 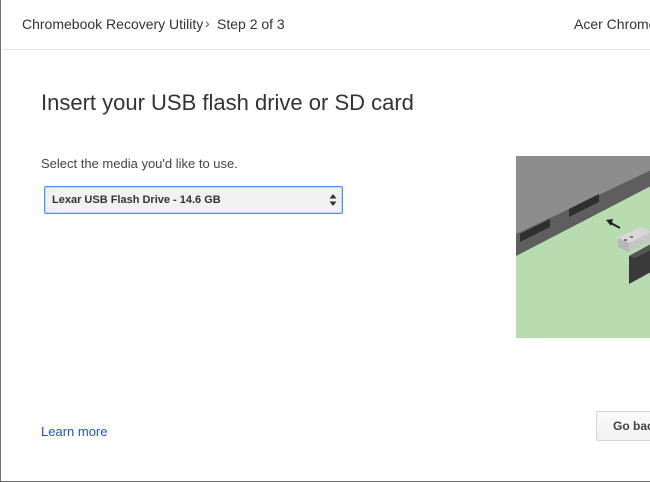 What do you see at coordinates (74, 431) in the screenshot?
I see `learn-more-link: Learn more` at bounding box center [74, 431].